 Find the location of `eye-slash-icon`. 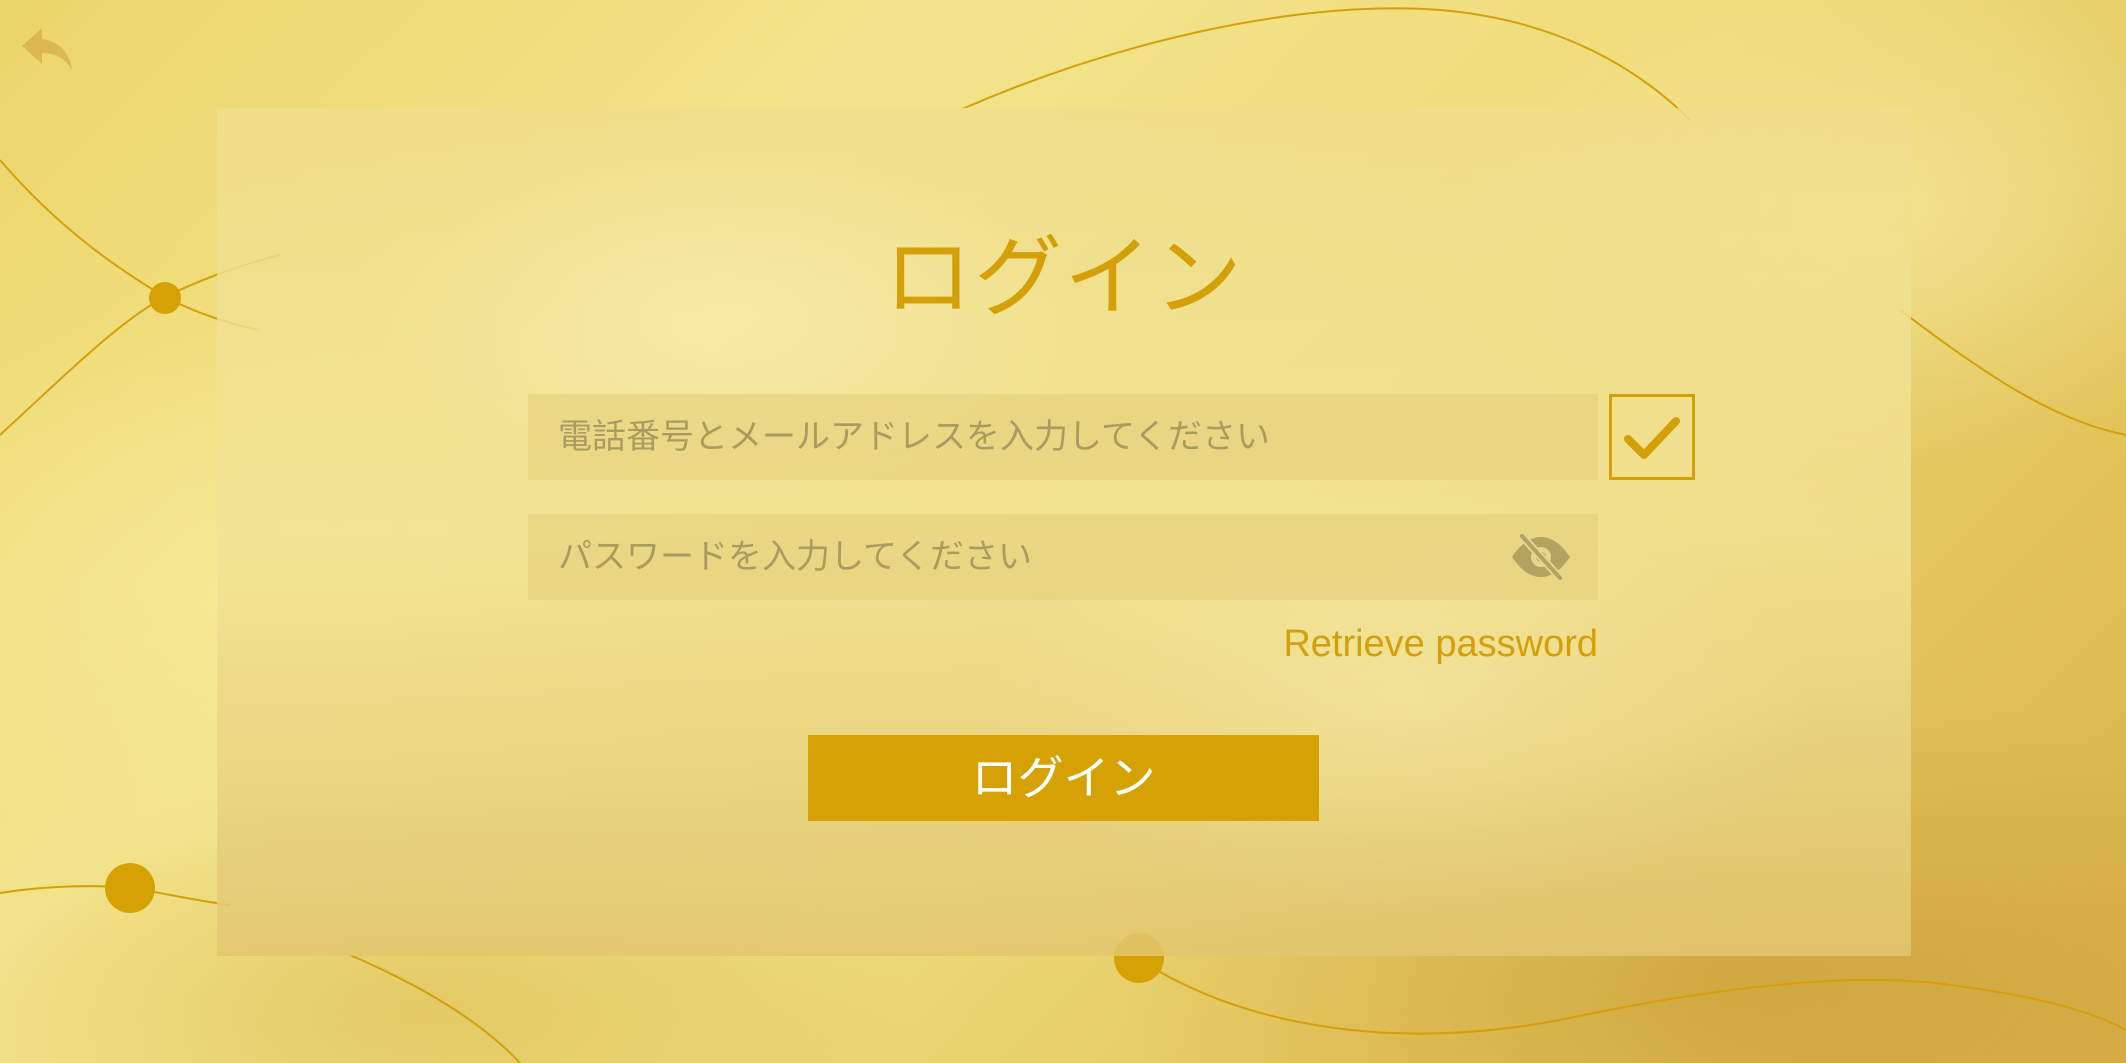

eye-slash-icon is located at coordinates (1541, 557).